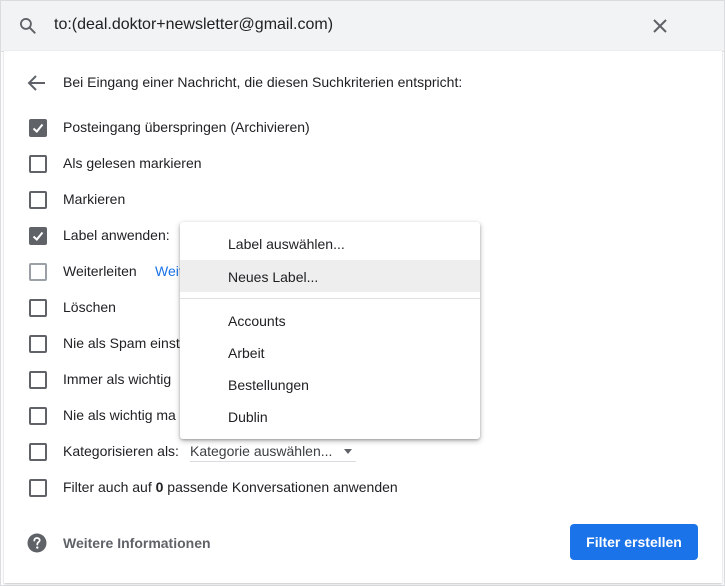 The width and height of the screenshot is (725, 586). What do you see at coordinates (330, 298) in the screenshot?
I see `menu-divider` at bounding box center [330, 298].